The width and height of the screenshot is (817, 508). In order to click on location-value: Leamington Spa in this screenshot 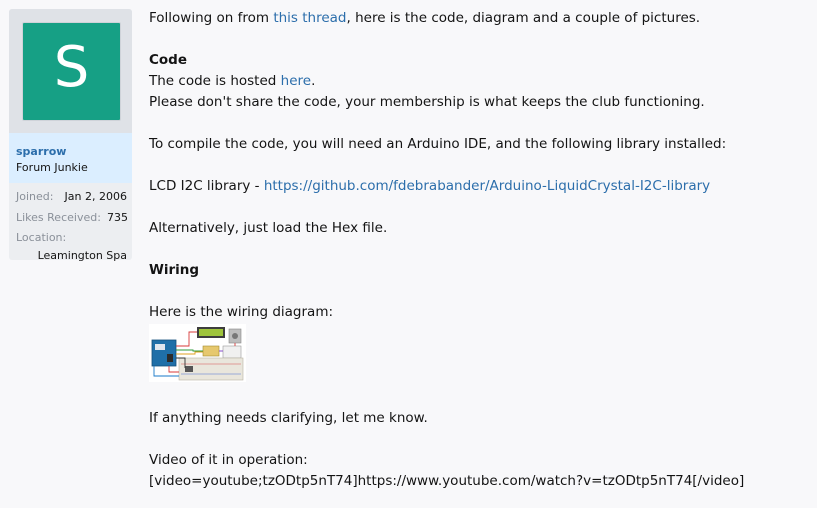, I will do `click(77, 255)`.